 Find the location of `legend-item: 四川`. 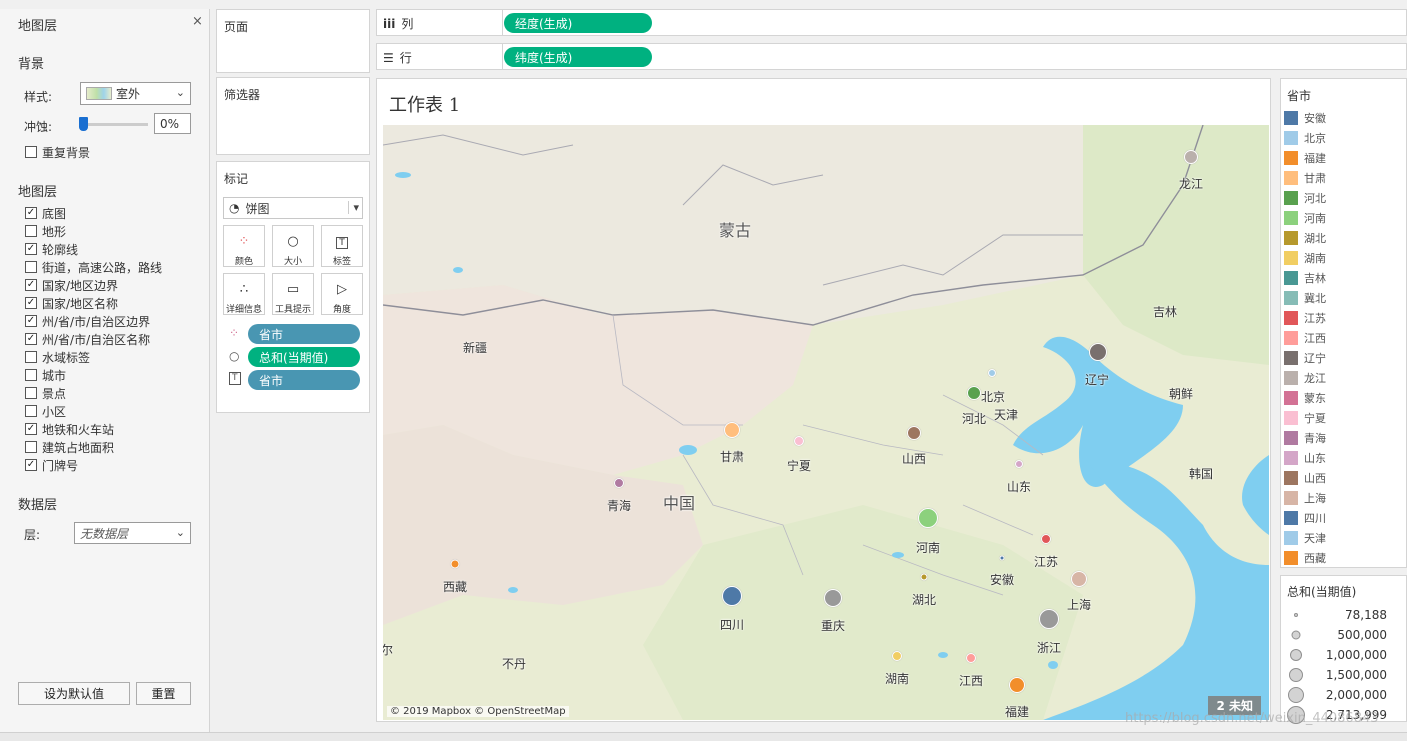

legend-item: 四川 is located at coordinates (1305, 518).